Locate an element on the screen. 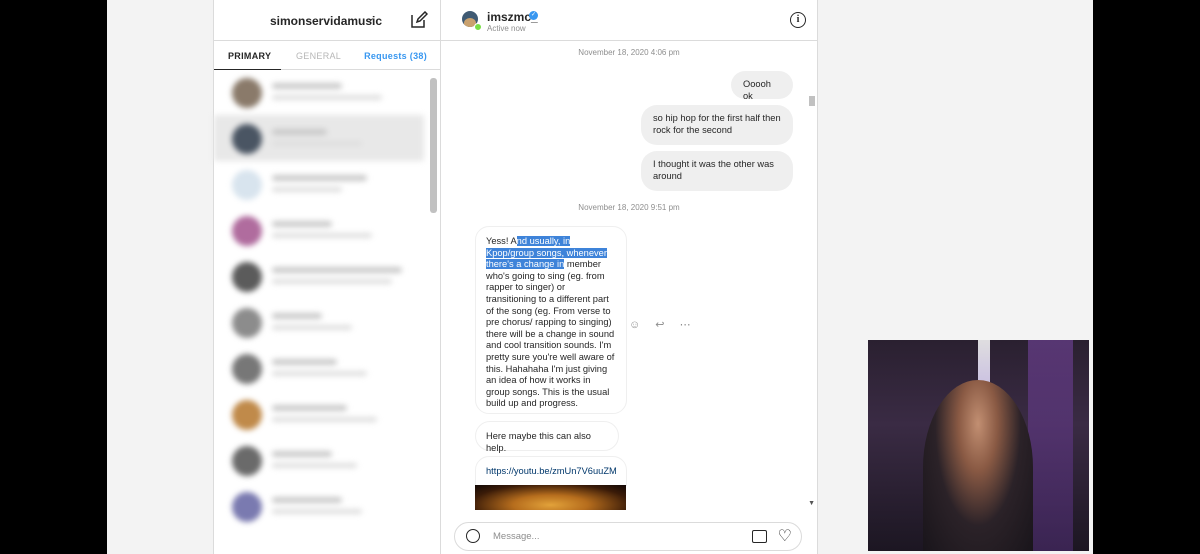 The image size is (1200, 554). message-link: https://youtu.be/zmUn7V6uuZM is located at coordinates (551, 471).